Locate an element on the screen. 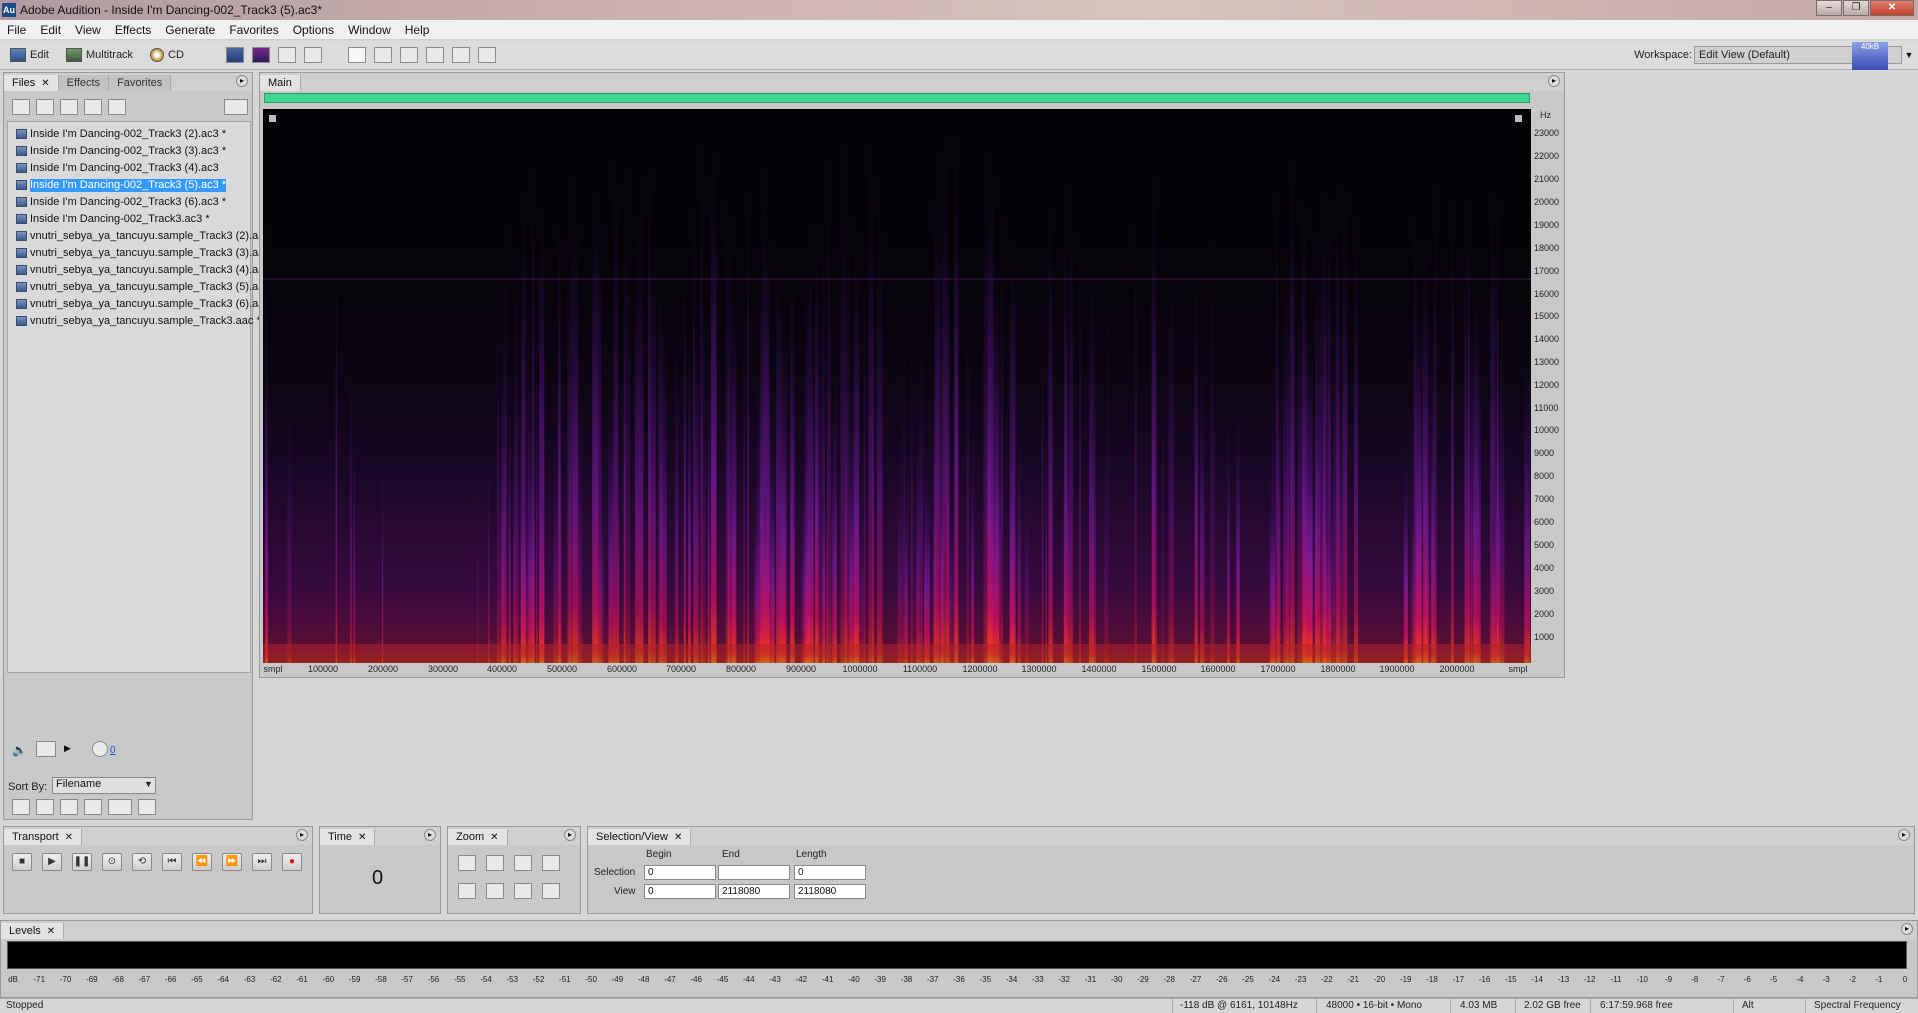 This screenshot has width=1918, height=1013. auto-play-icon is located at coordinates (45, 807).